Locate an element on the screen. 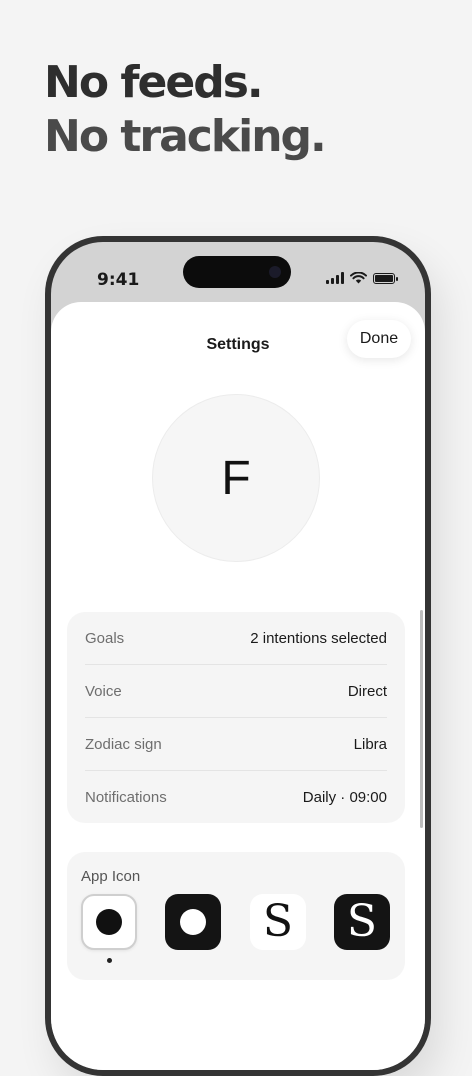 The image size is (472, 1076). app-icon-section: App Icon S S is located at coordinates (236, 916).